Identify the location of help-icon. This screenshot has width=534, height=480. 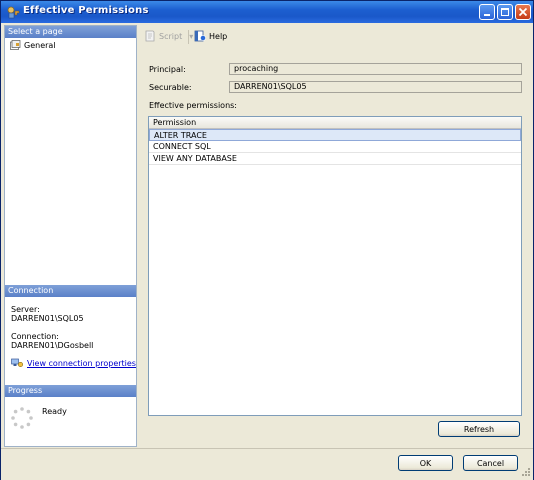
(200, 36).